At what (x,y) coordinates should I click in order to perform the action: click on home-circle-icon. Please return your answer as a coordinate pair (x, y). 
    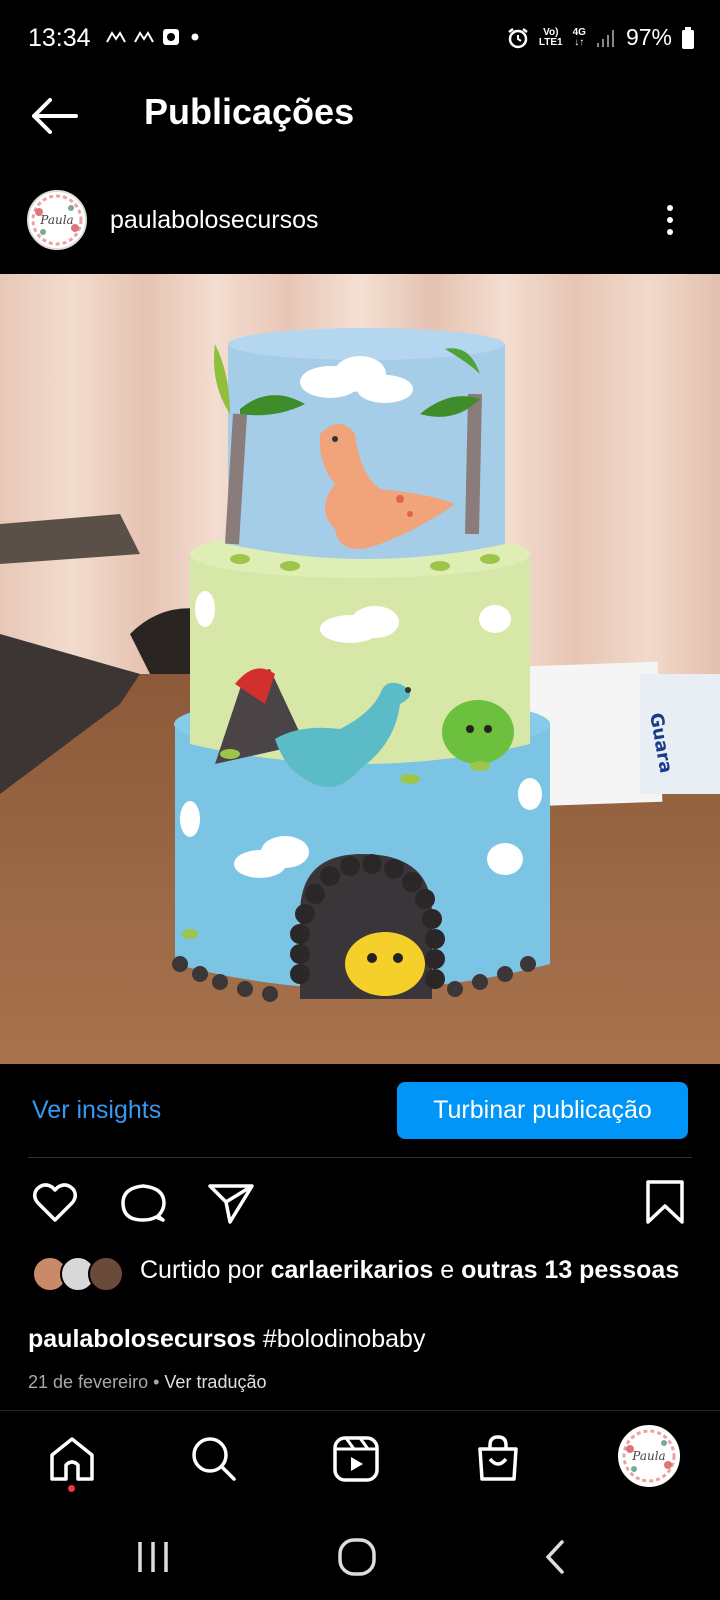
    Looking at the image, I should click on (357, 1557).